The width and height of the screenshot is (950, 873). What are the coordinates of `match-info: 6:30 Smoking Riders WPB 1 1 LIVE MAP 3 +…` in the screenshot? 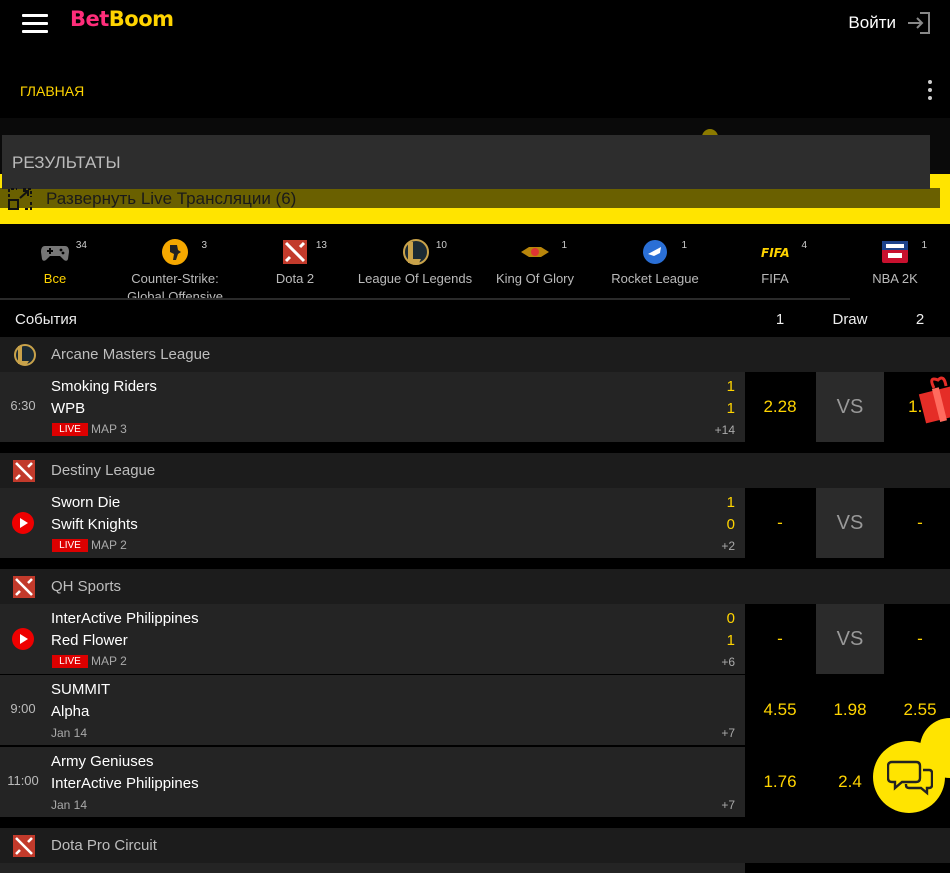 It's located at (372, 407).